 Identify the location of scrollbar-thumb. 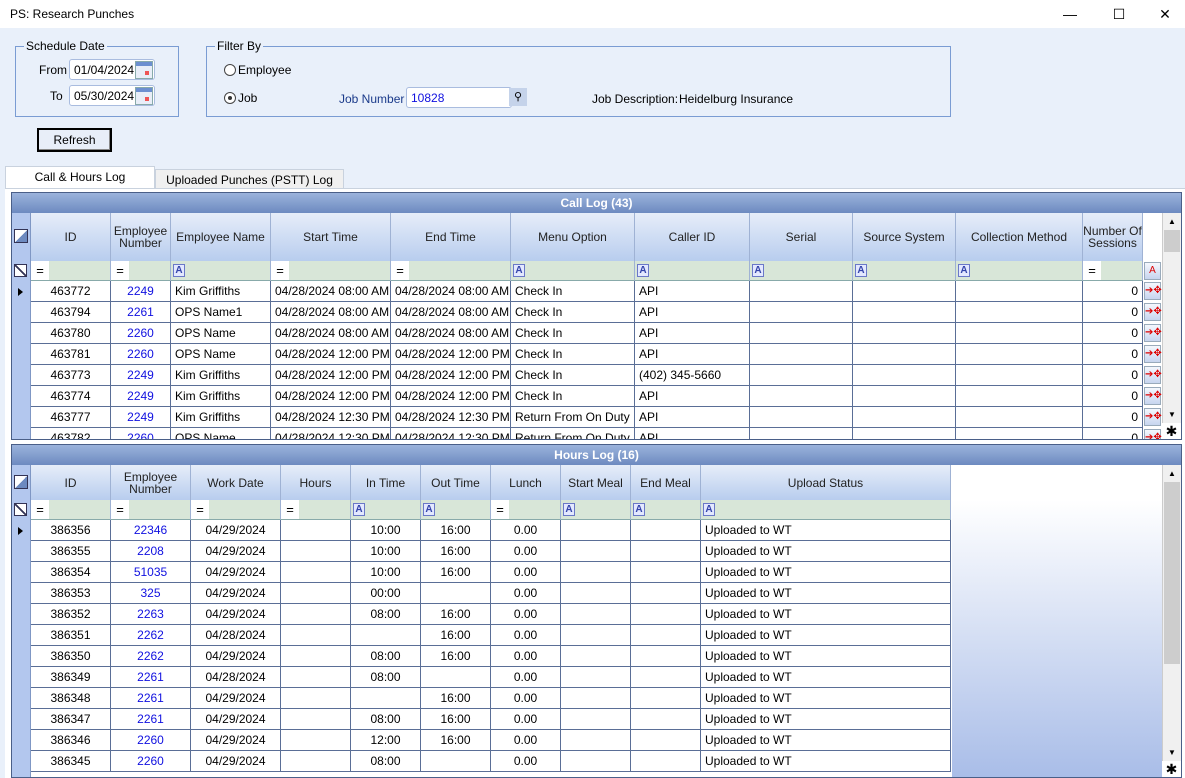
(1172, 241).